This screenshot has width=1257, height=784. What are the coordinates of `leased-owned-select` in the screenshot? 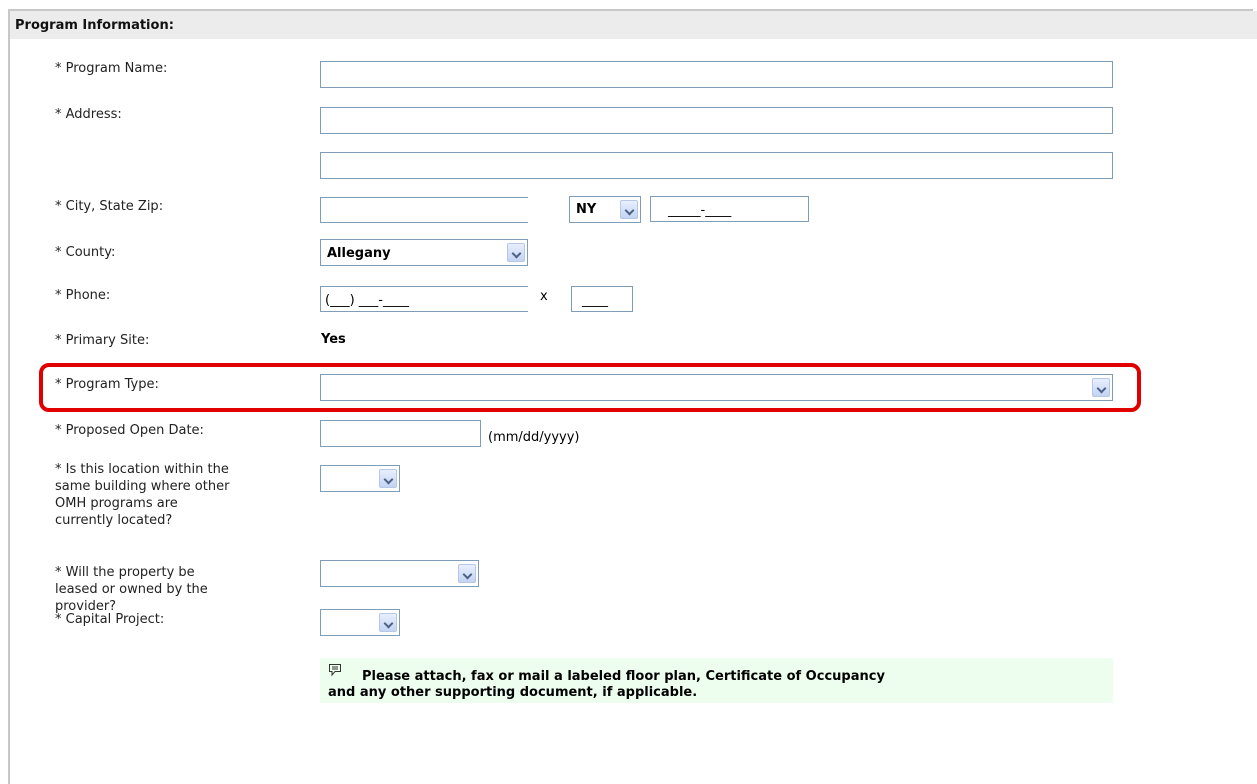 It's located at (399, 573).